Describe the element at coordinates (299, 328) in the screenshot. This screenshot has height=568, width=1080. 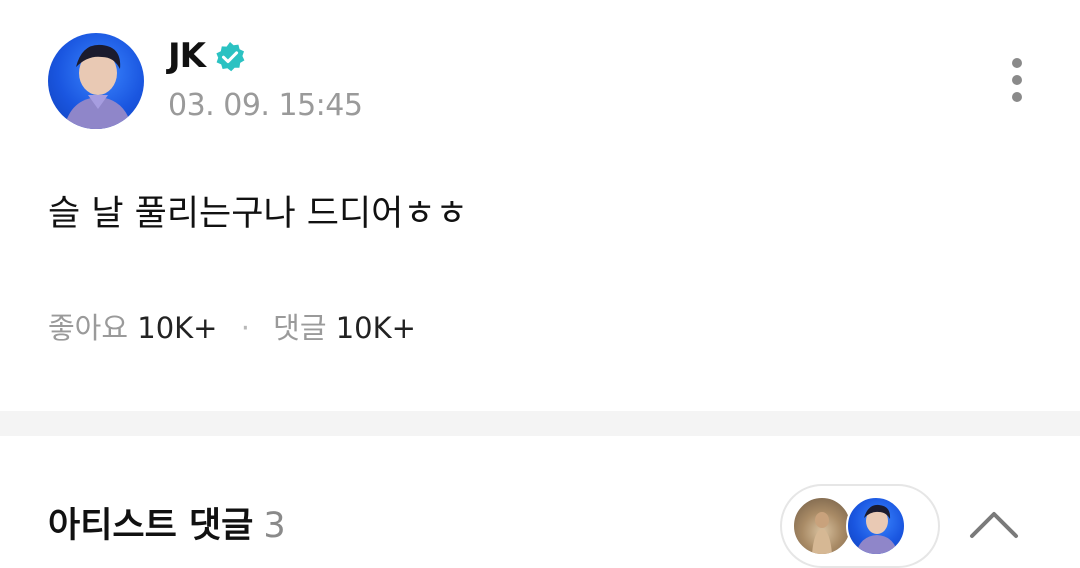
I see `comments-label: 댓글` at that location.